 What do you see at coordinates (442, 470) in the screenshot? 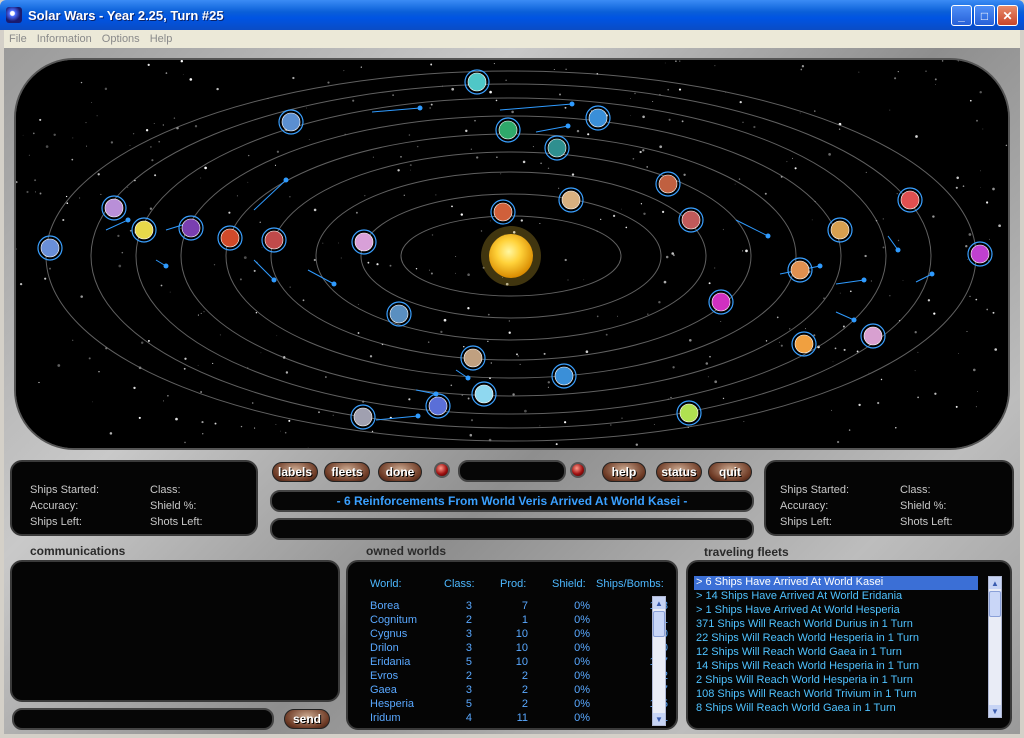
I see `left-indicator-light` at bounding box center [442, 470].